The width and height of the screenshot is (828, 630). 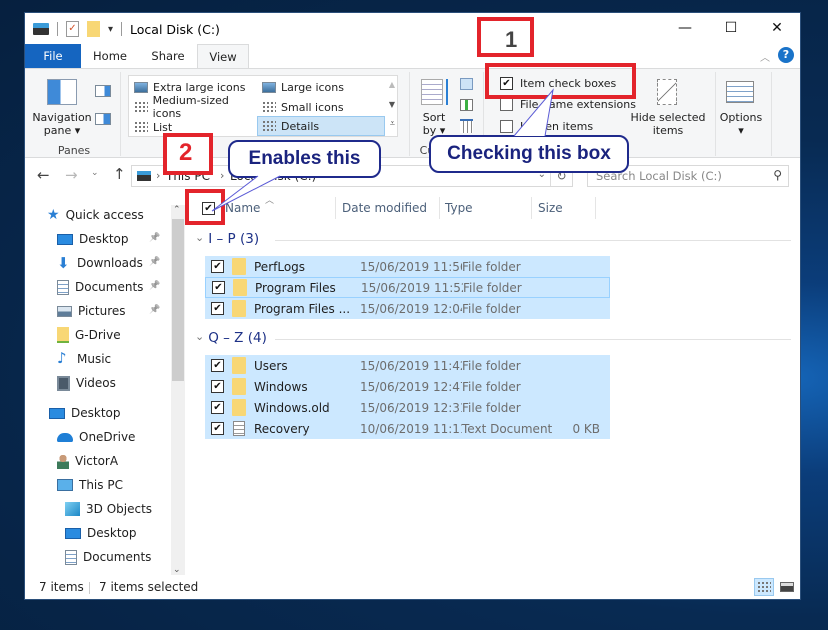 I want to click on nav-item-downloads: ⬇ Downloads 📌, so click(x=121, y=263).